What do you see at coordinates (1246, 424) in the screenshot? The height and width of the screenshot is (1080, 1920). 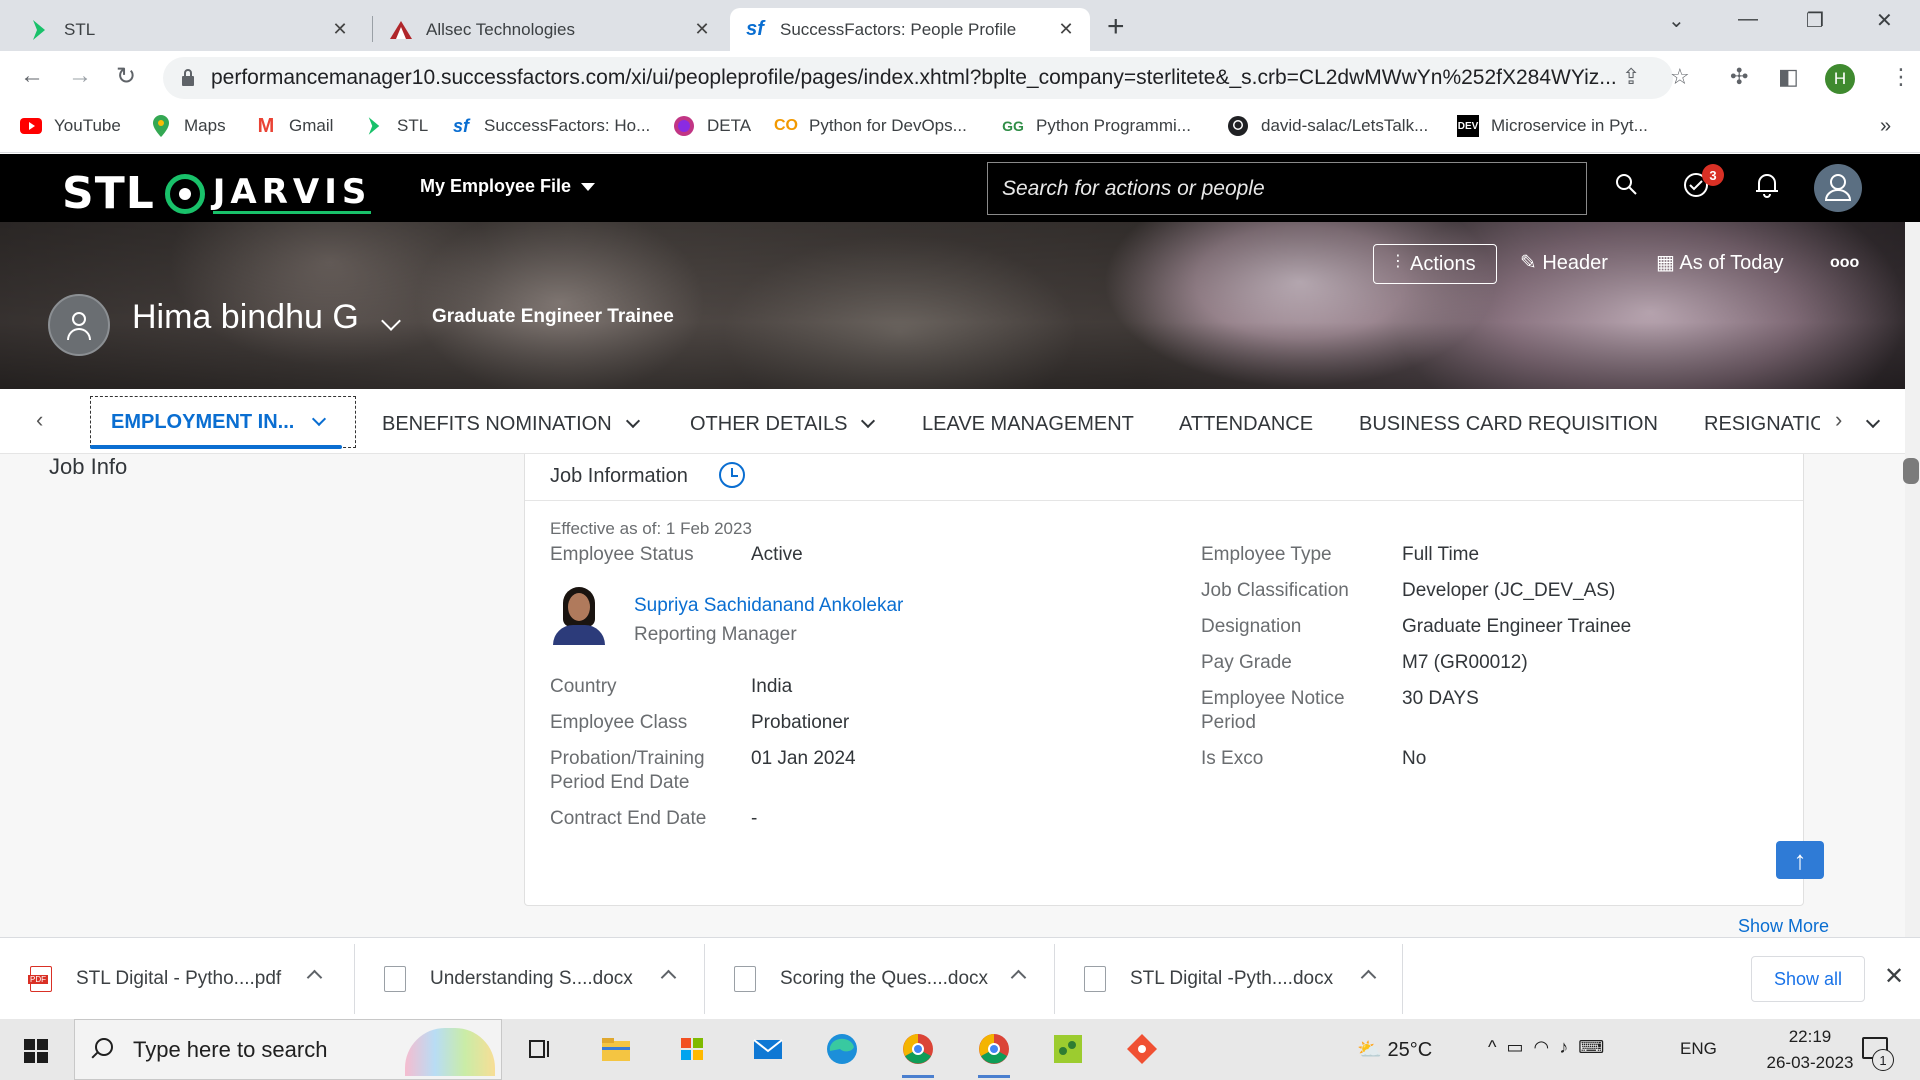 I see `tab-attendance: ATTENDANCE` at bounding box center [1246, 424].